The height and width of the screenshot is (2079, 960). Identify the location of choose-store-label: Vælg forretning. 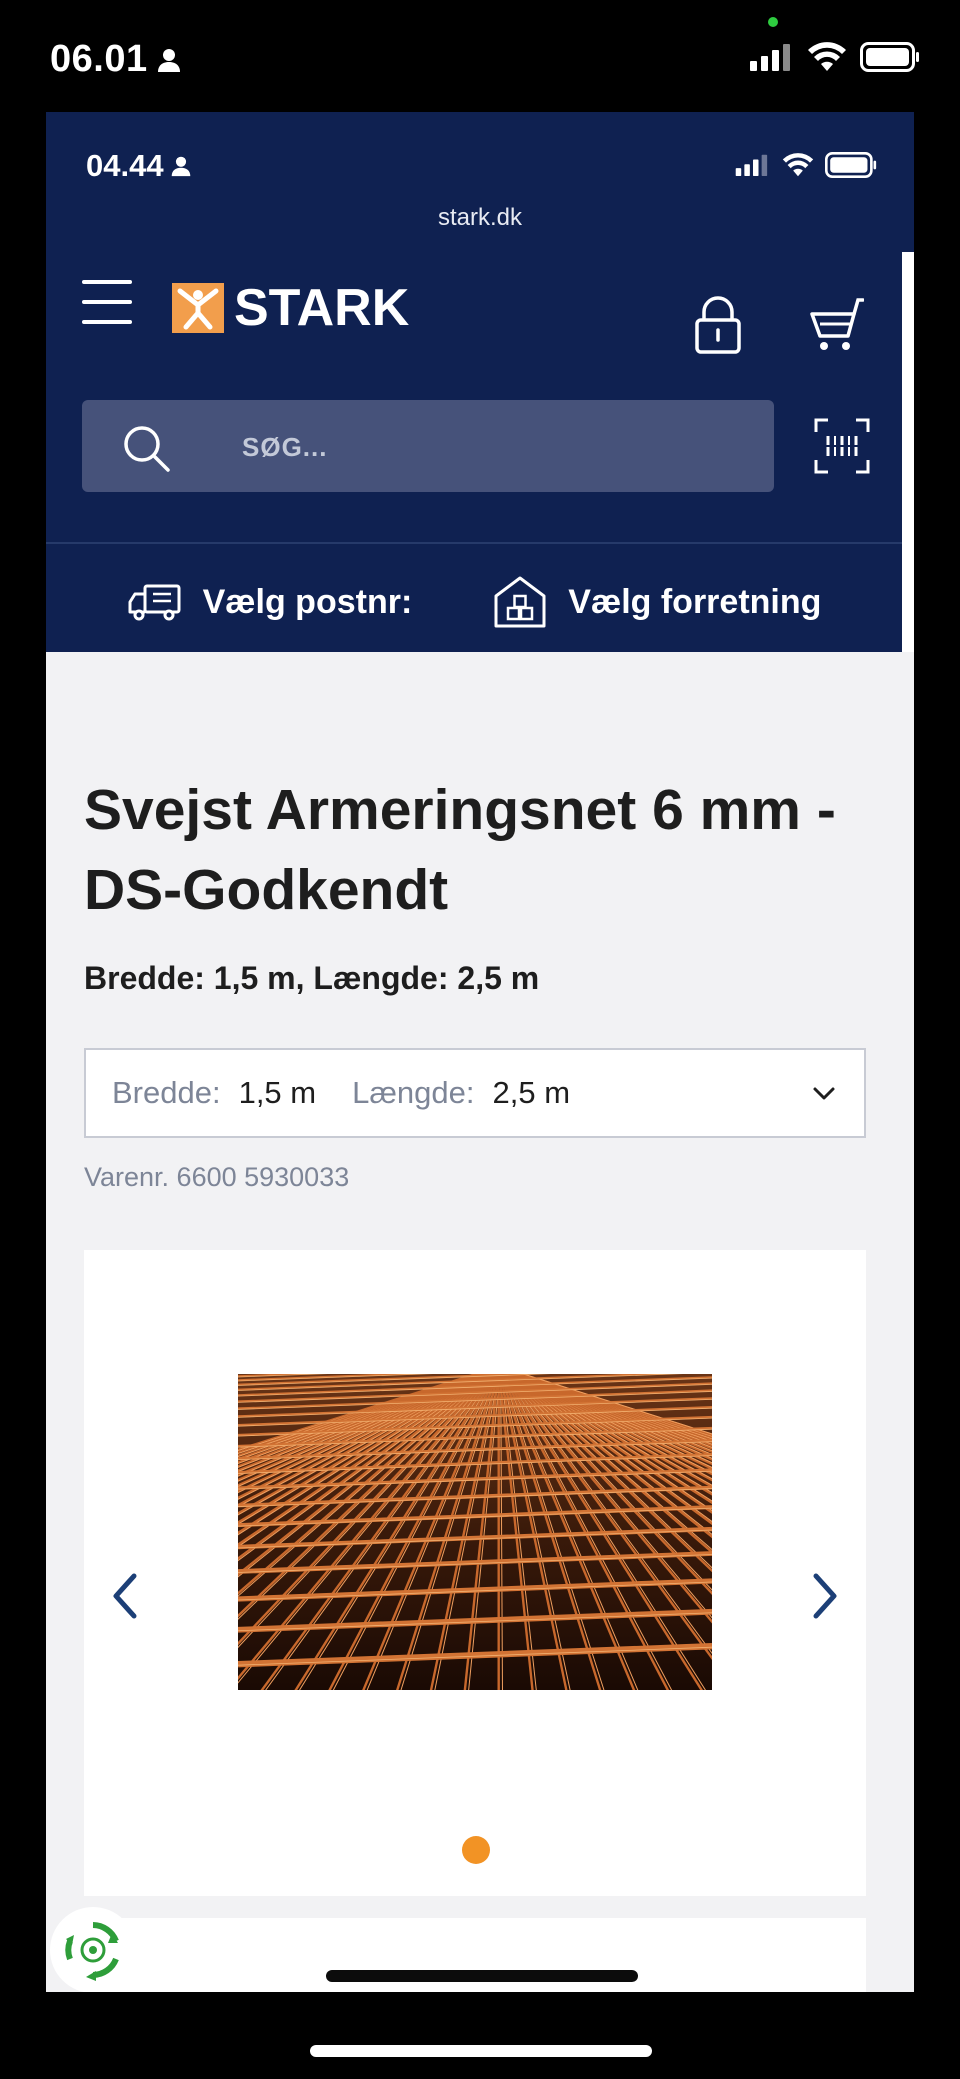
(695, 601).